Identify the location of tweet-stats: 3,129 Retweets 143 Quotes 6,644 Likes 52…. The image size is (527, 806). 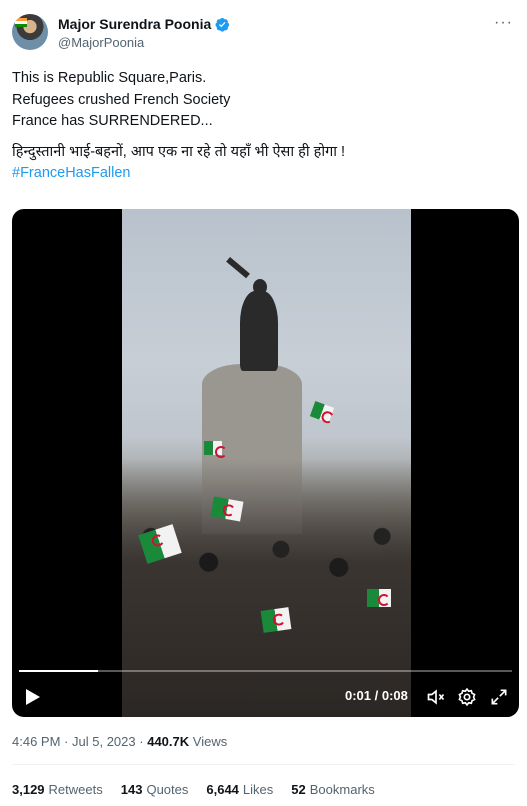
(193, 789).